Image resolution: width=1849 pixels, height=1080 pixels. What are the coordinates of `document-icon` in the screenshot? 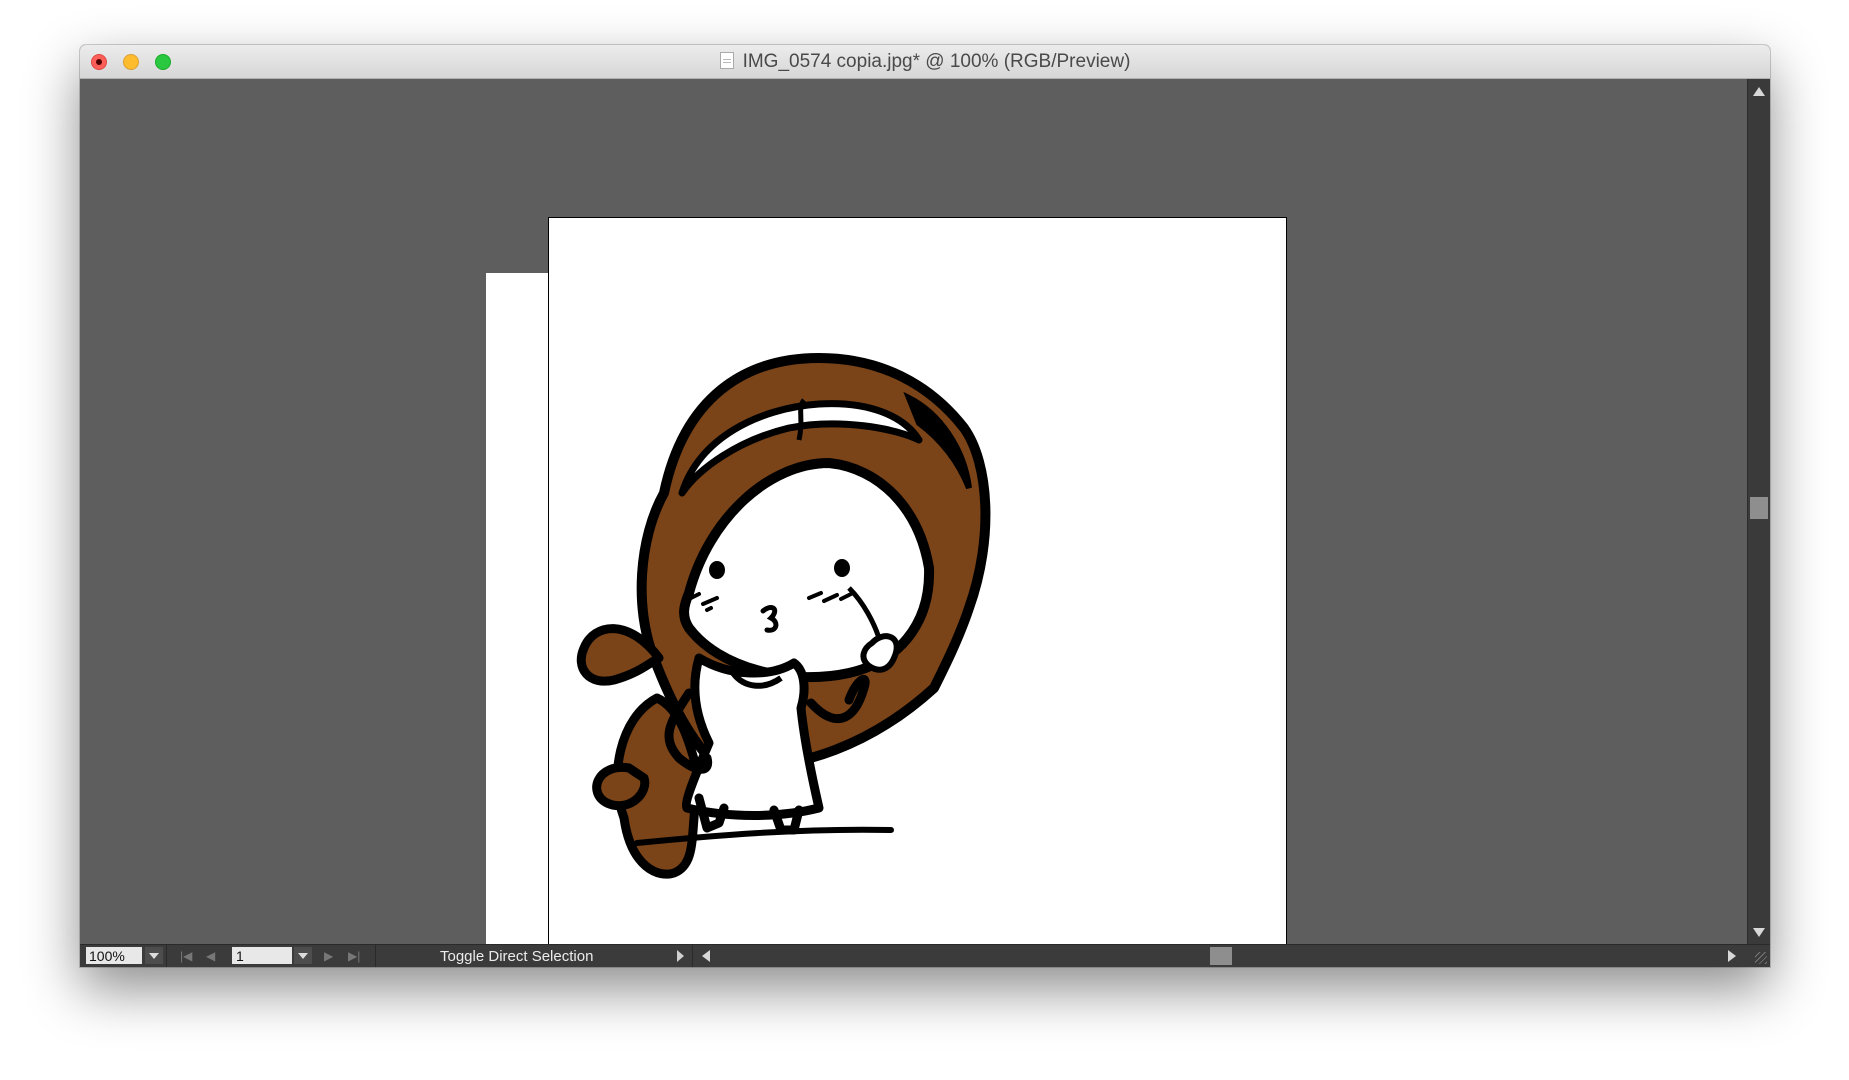 It's located at (726, 60).